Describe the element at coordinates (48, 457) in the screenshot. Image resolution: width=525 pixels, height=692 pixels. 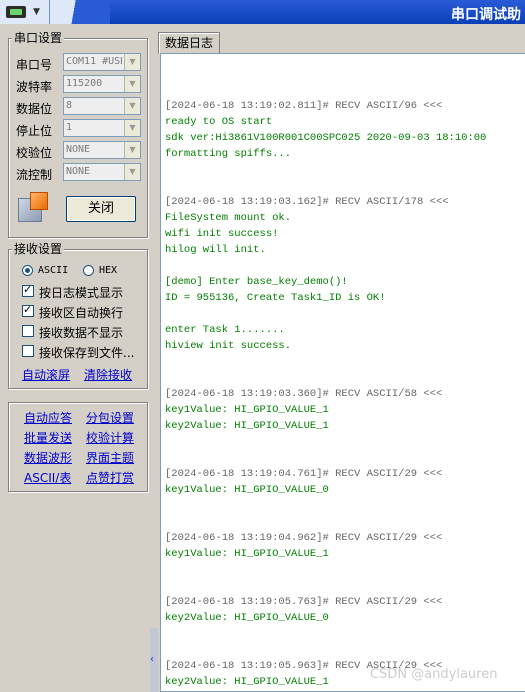
I see `data-waveform-link: 数据波形` at that location.